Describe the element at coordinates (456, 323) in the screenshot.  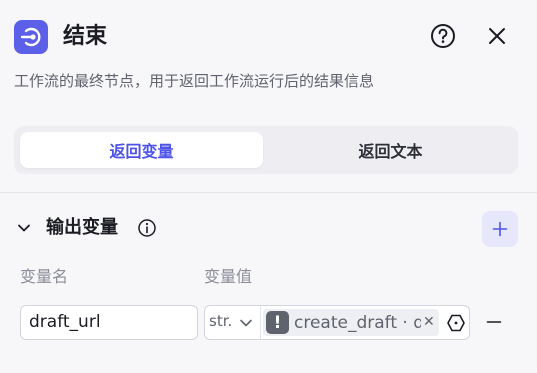
I see `variable-picker-icon` at that location.